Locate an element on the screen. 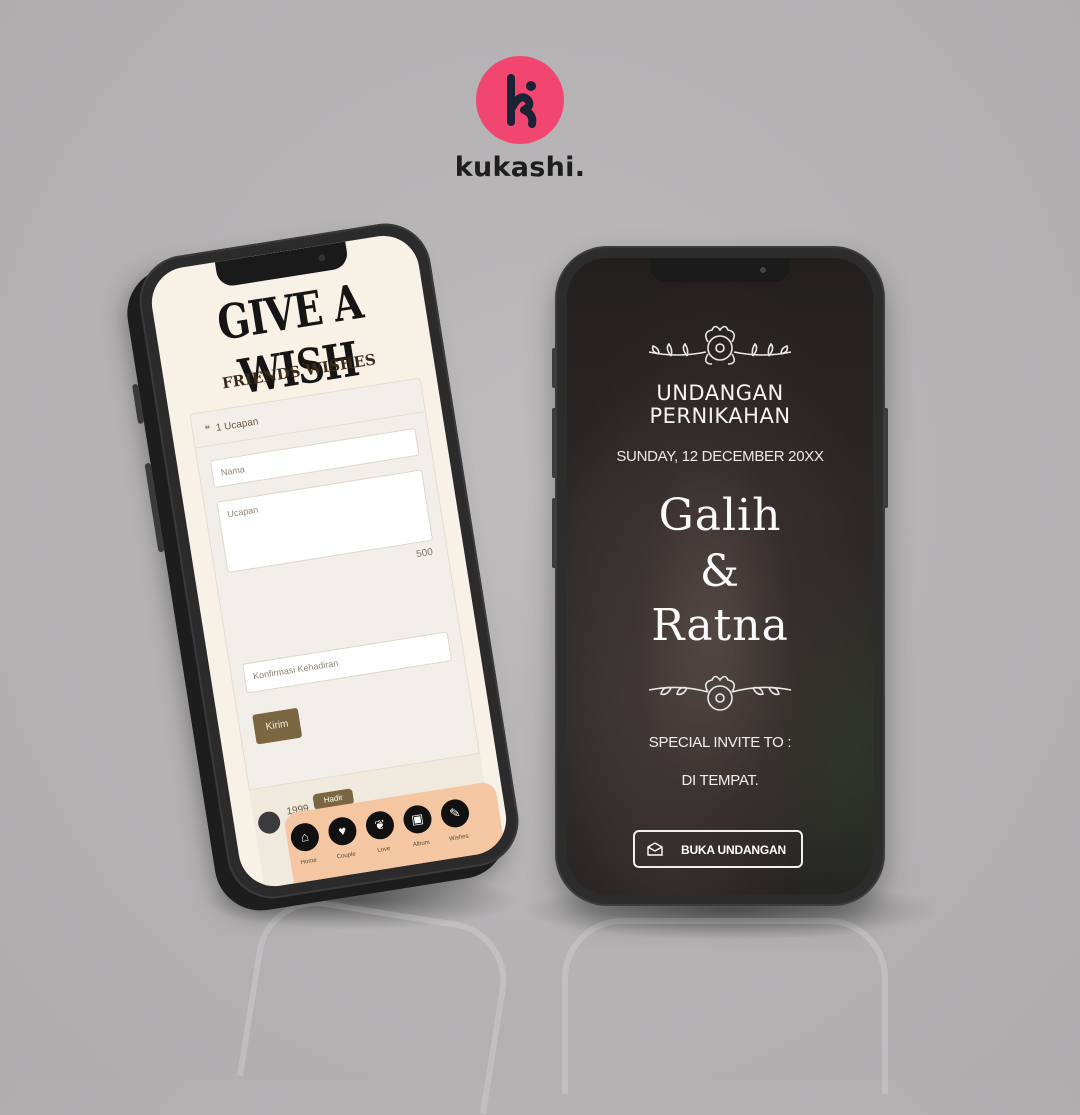  nav-label-love: Love is located at coordinates (383, 849).